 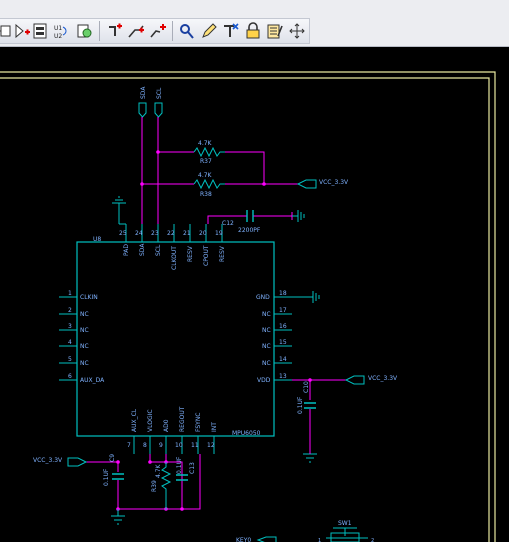 I want to click on c9-ref: C9, so click(x=112, y=458).